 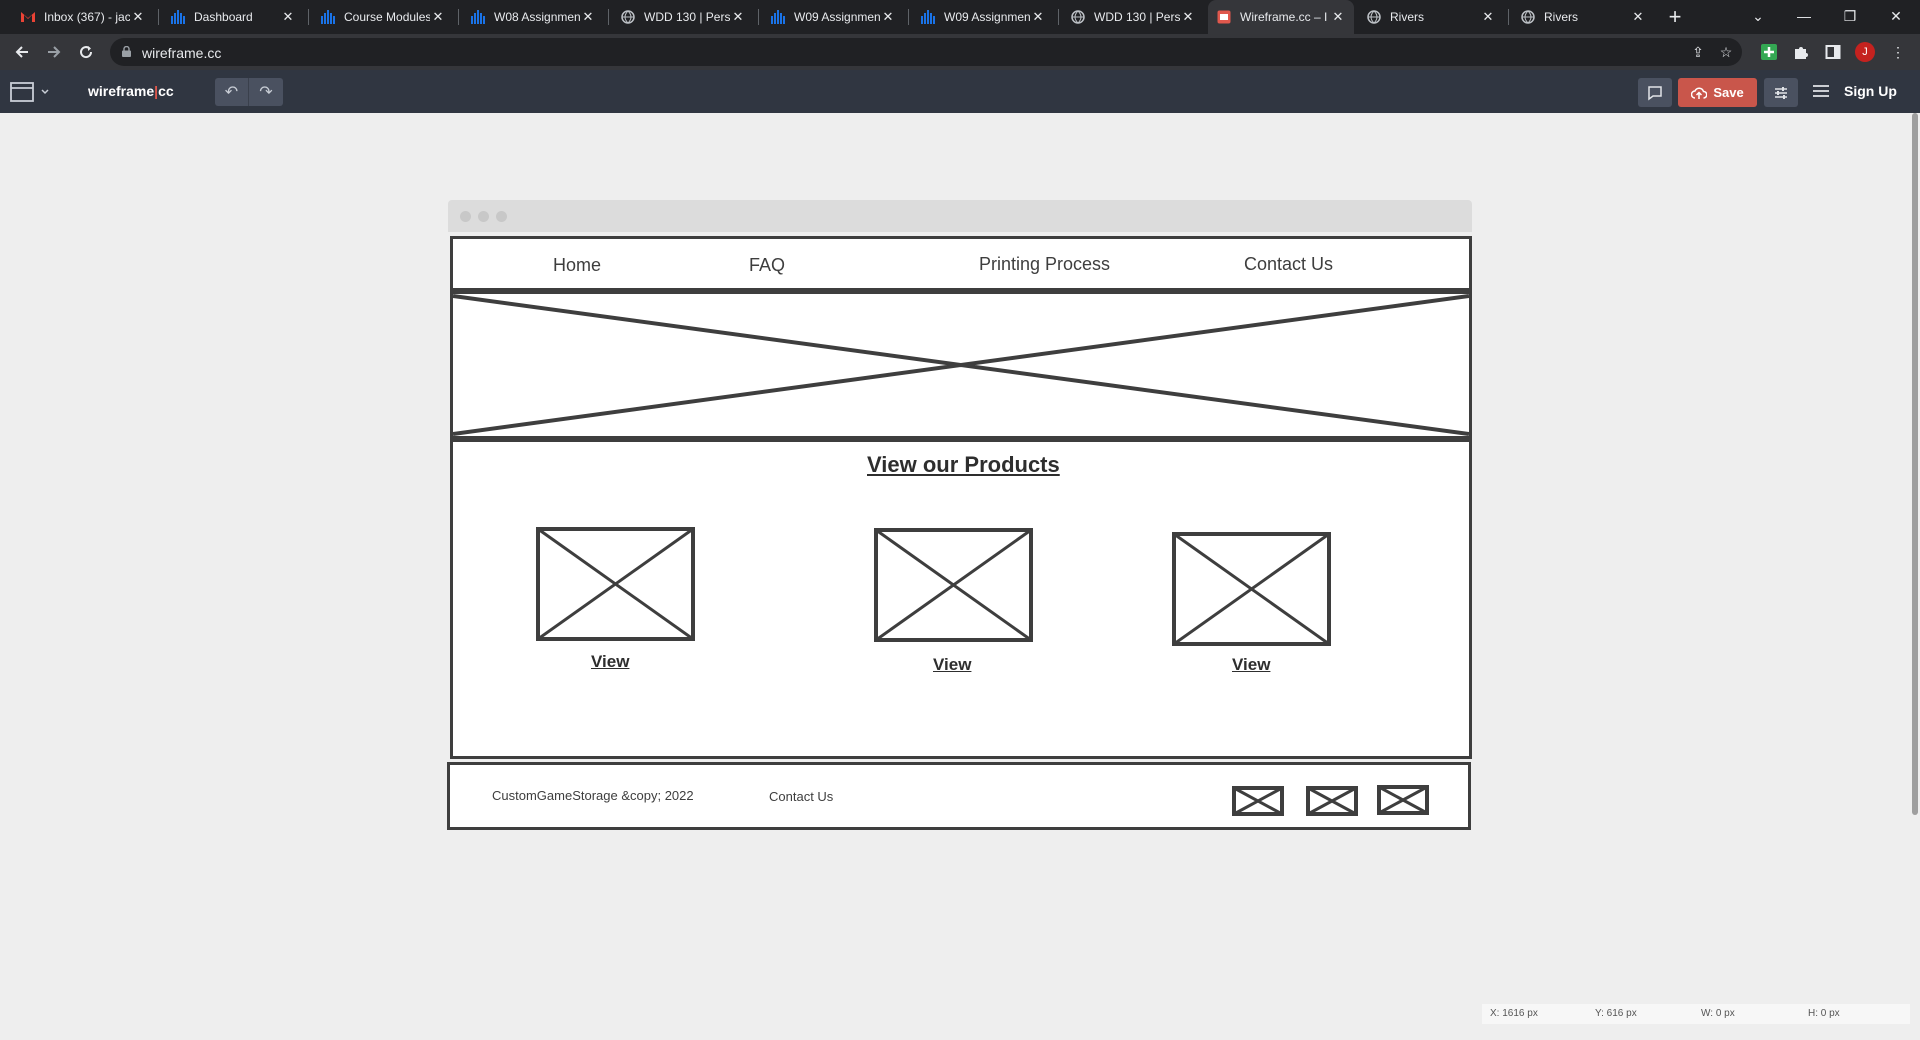 I want to click on browser-tab-wdd130-2: WDD 130 | Pers ✕, so click(x=1133, y=17).